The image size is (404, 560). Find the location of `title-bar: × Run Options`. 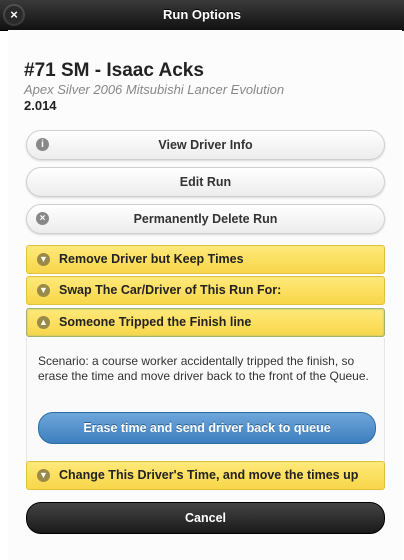

title-bar: × Run Options is located at coordinates (202, 15).